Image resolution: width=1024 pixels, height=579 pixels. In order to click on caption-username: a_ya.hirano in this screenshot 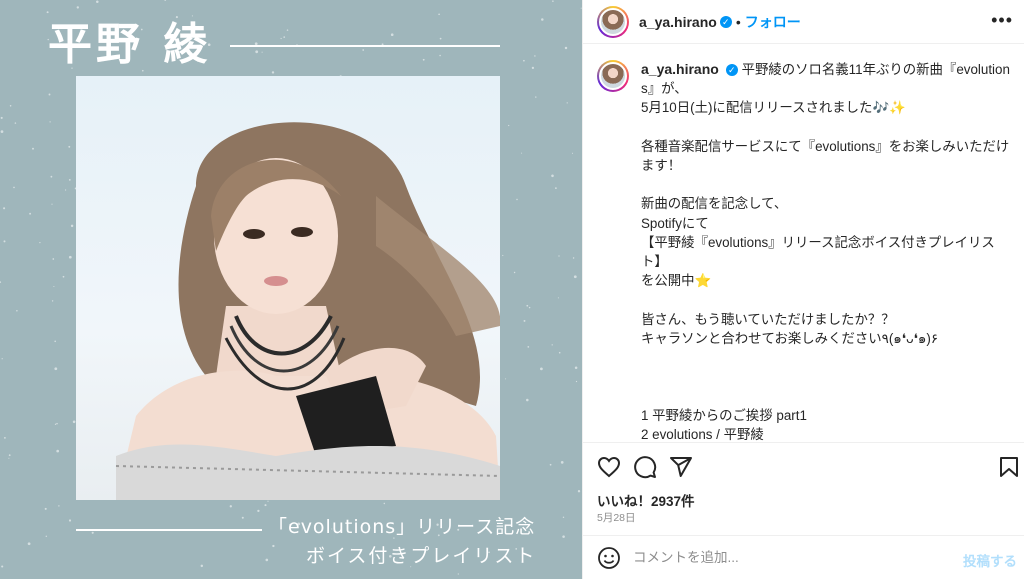, I will do `click(680, 69)`.